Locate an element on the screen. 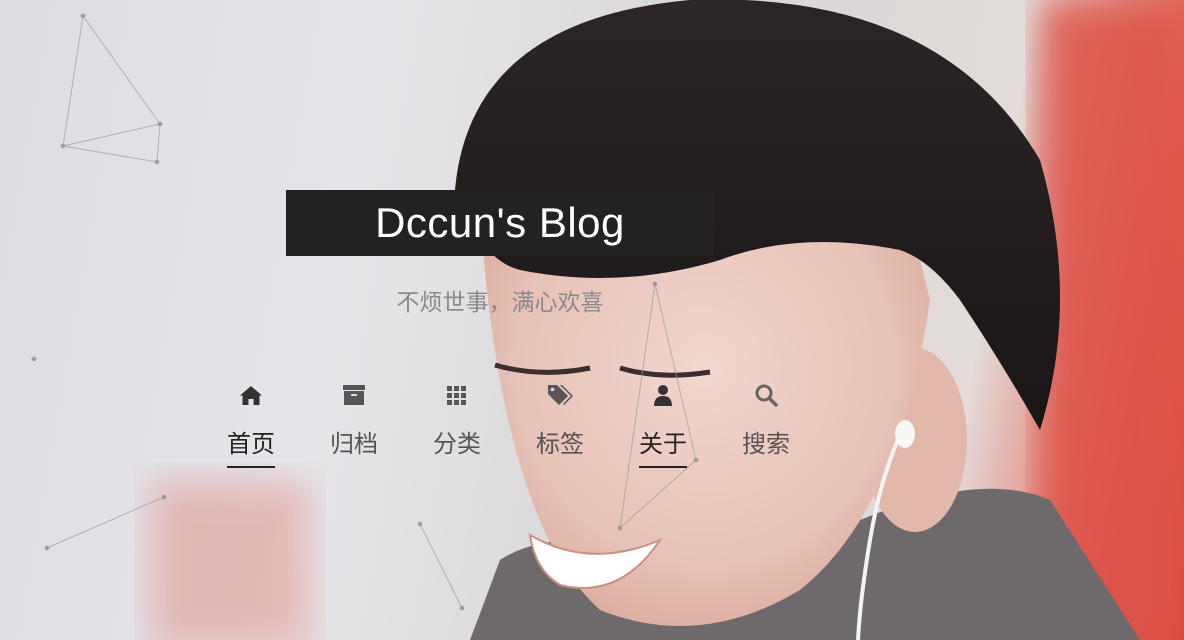 The image size is (1184, 640). nav-item-home: 首页 is located at coordinates (251, 426).